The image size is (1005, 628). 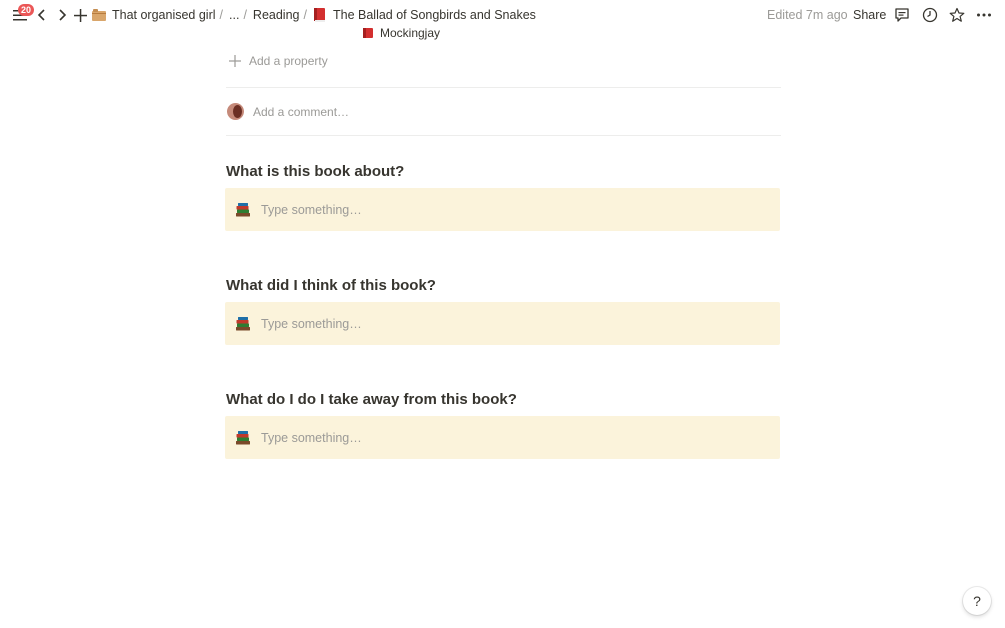 I want to click on back-button, so click(x=42, y=15).